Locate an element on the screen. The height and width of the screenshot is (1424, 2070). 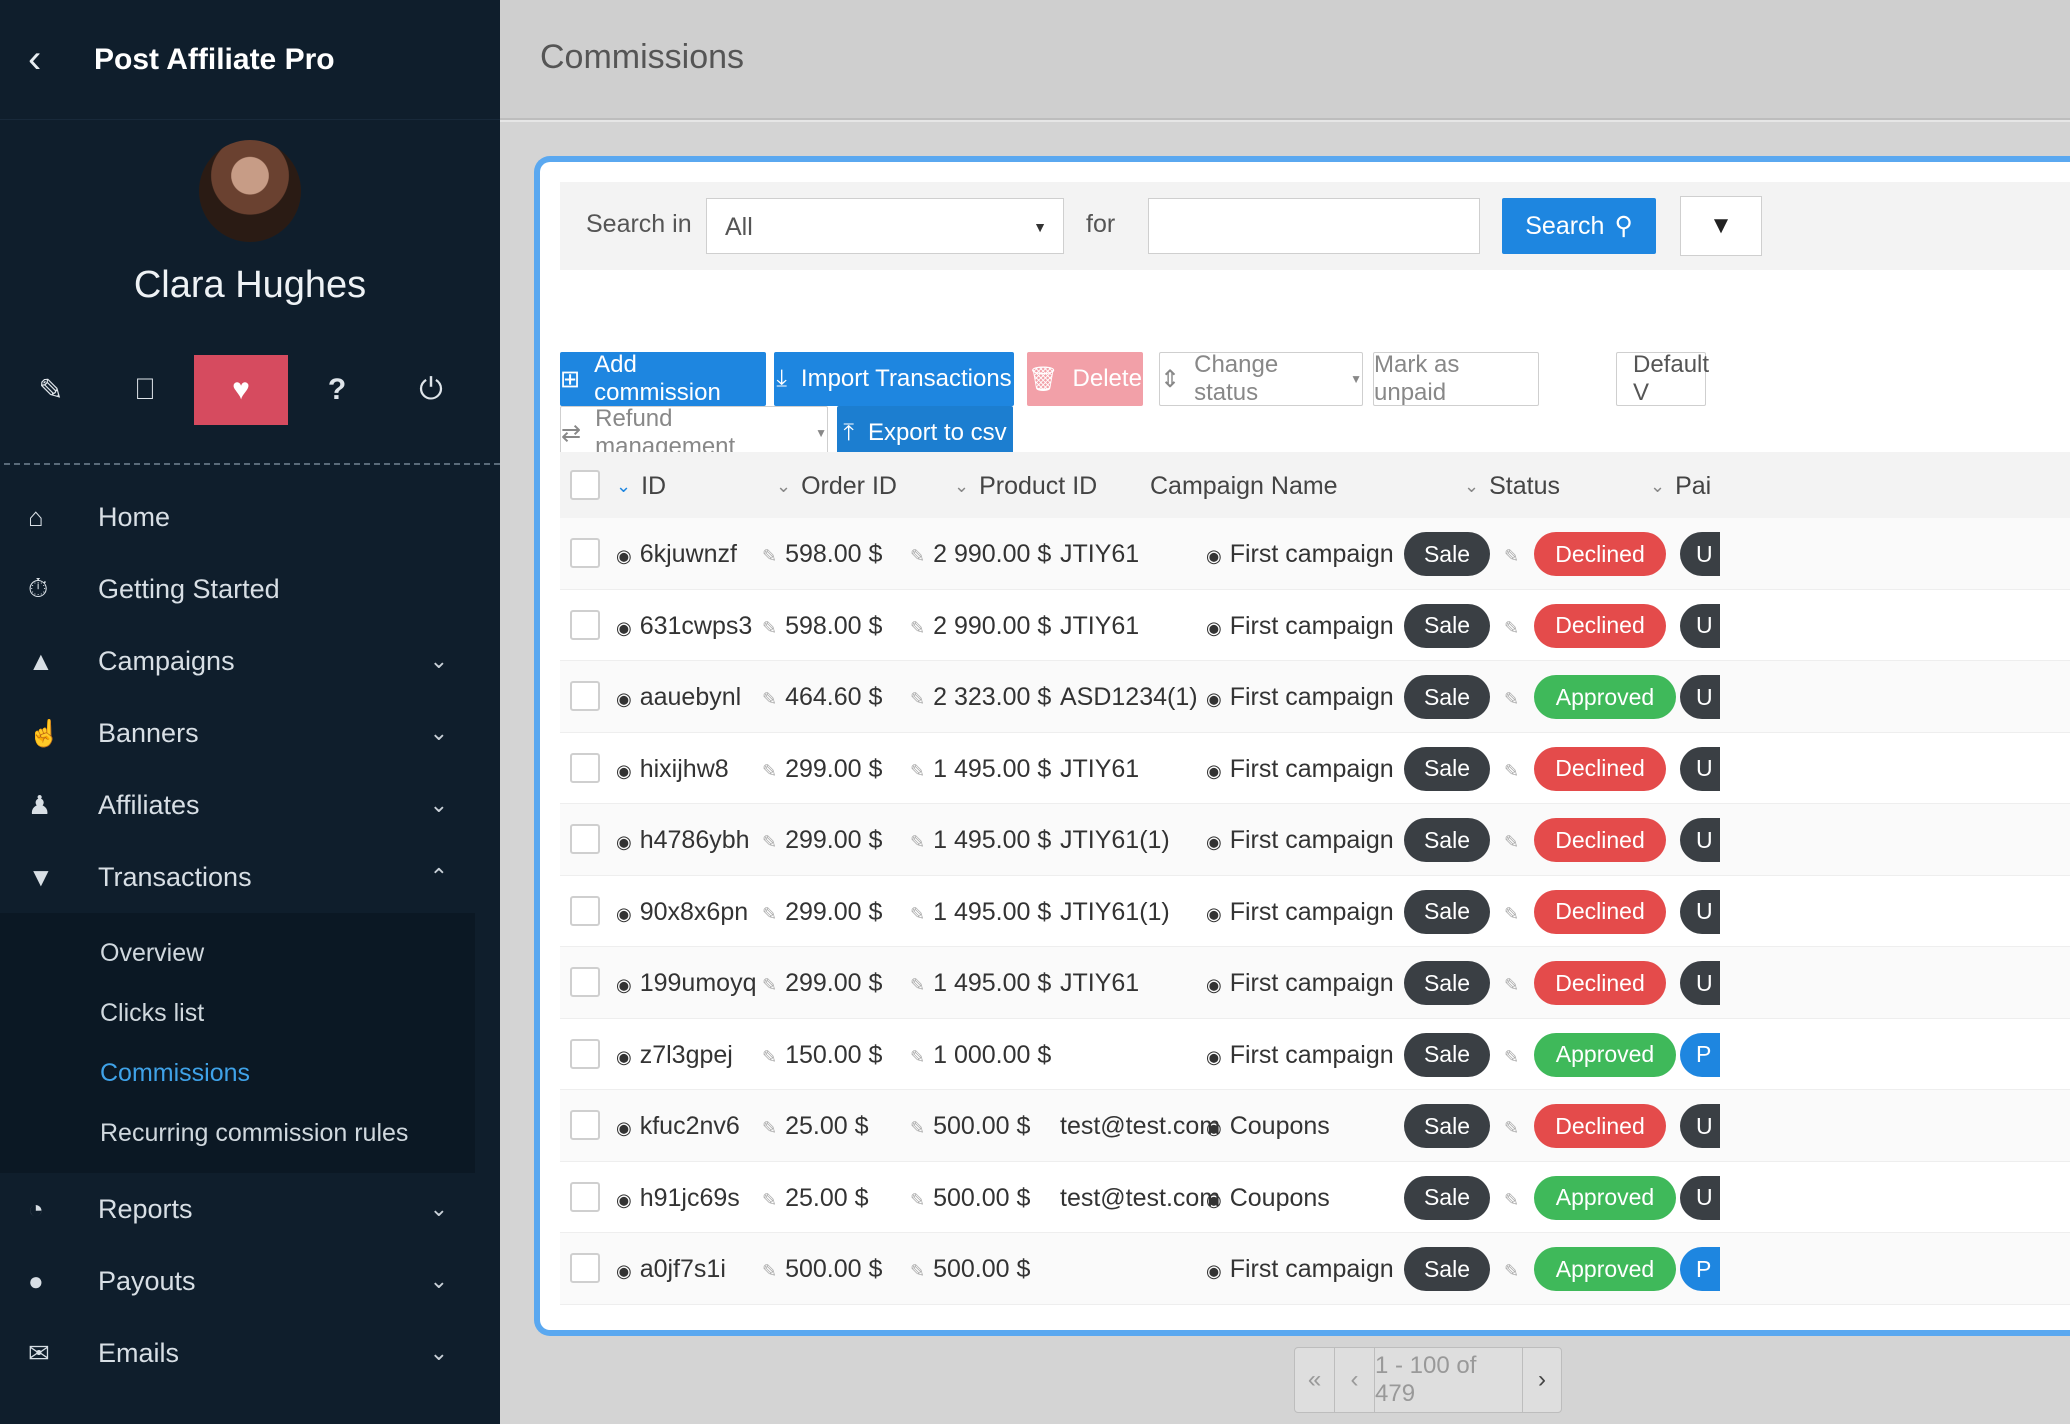
filter-button: ▼ is located at coordinates (1721, 226).